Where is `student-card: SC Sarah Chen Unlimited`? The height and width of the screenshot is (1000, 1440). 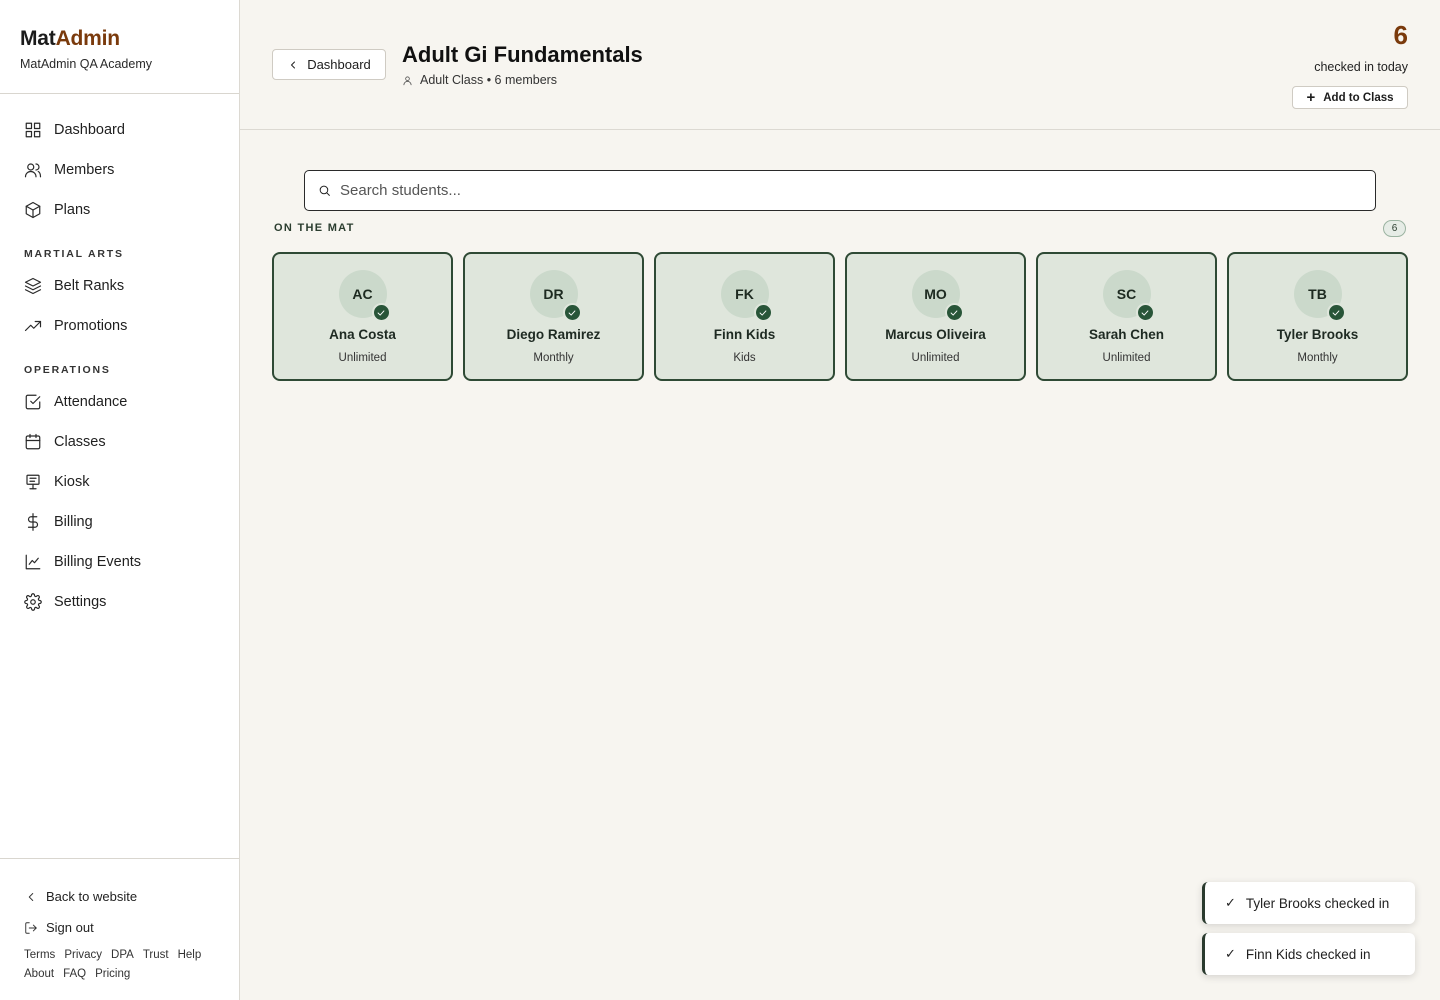 student-card: SC Sarah Chen Unlimited is located at coordinates (1126, 316).